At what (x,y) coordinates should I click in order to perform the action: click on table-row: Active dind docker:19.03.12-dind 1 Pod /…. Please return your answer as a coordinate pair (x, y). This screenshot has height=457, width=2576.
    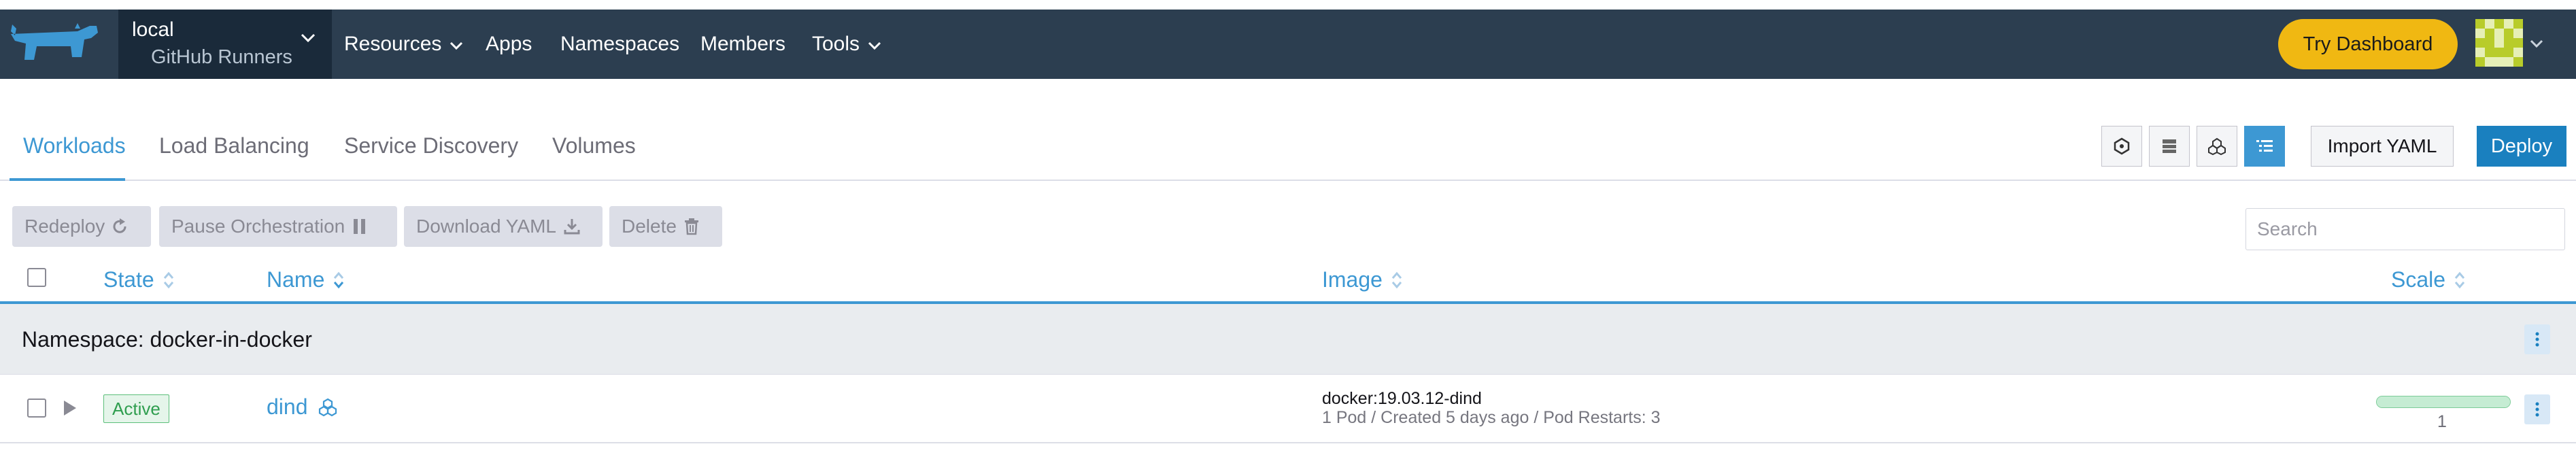
    Looking at the image, I should click on (1288, 409).